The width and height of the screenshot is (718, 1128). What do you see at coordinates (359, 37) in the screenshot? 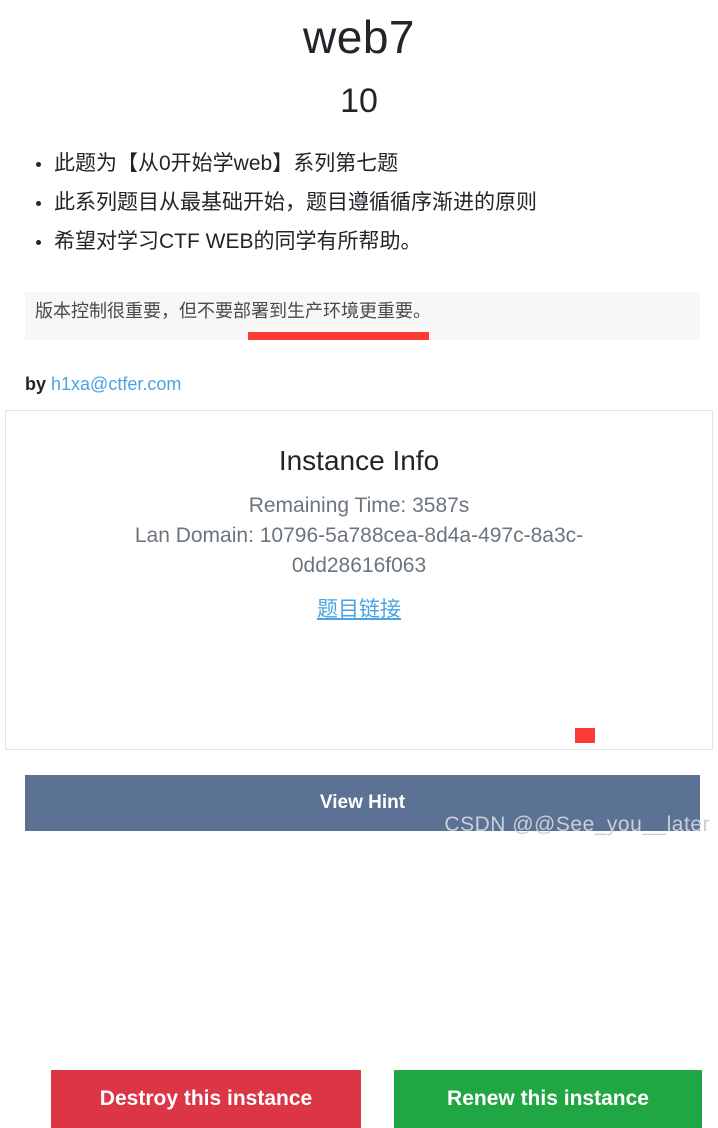
I see `page-title: web7` at bounding box center [359, 37].